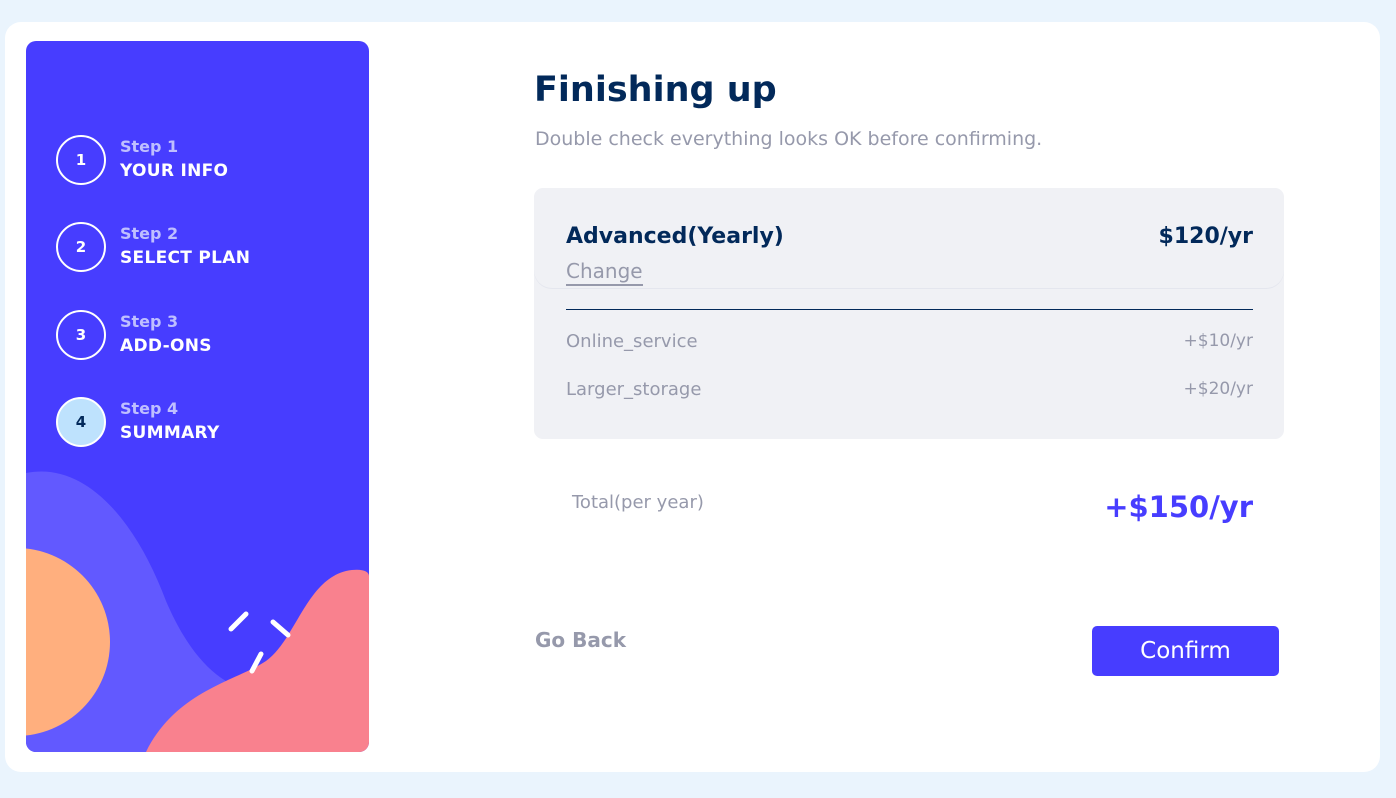 The height and width of the screenshot is (798, 1396). I want to click on step-2: 2 Step 2 SELECT PLAN, so click(206, 247).